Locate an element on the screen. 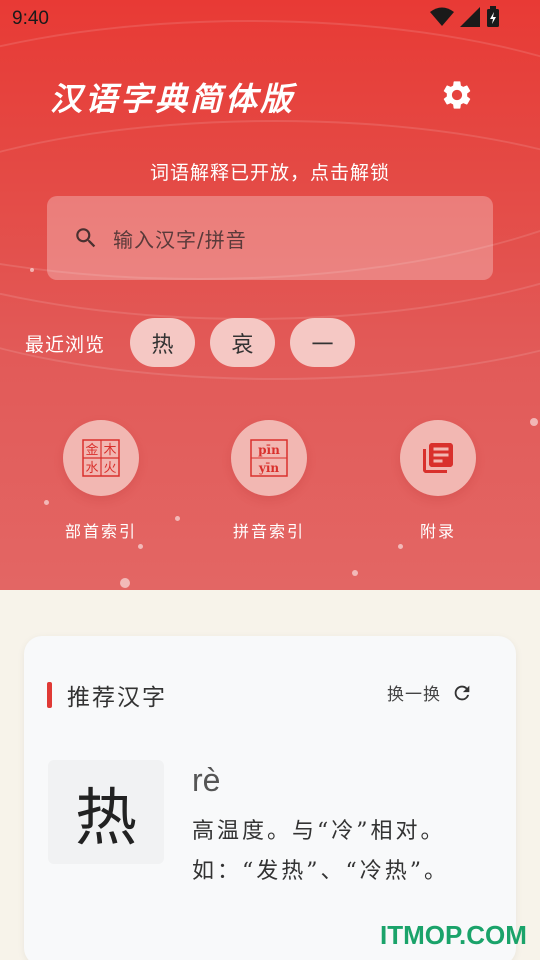  battery-charging-icon is located at coordinates (493, 16).